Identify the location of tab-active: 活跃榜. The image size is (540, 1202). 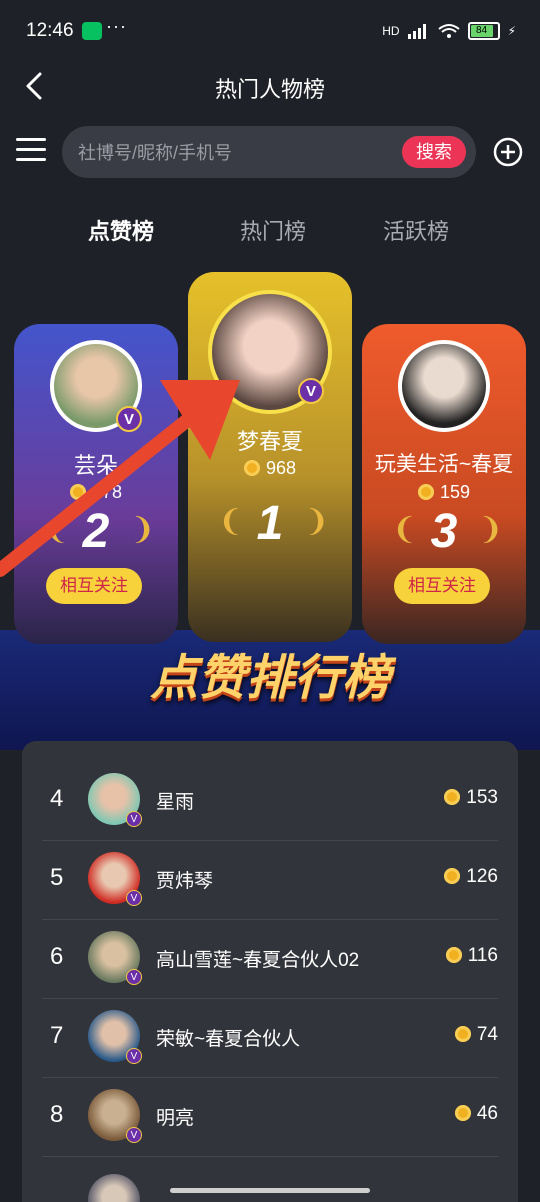
(416, 230).